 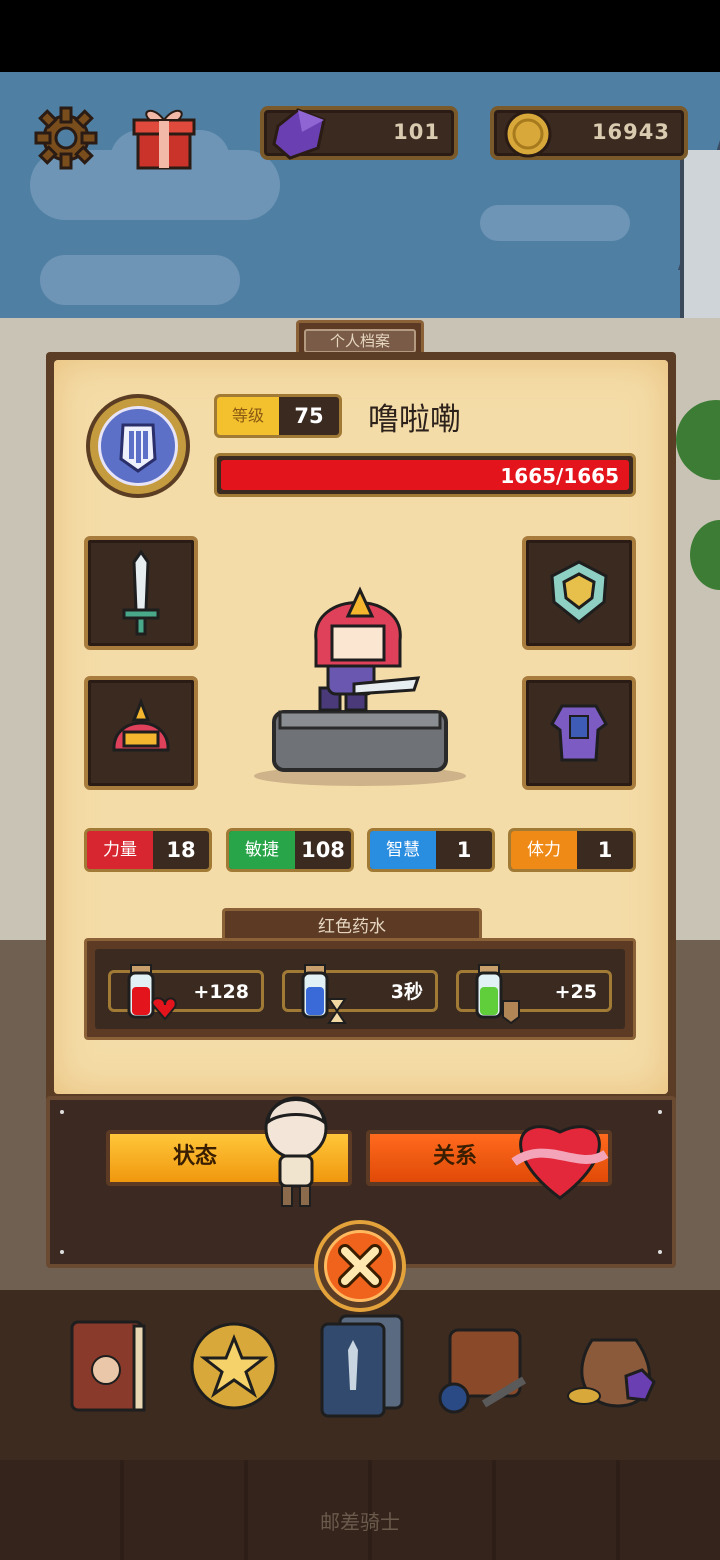 I want to click on gem-count: 101, so click(x=416, y=132).